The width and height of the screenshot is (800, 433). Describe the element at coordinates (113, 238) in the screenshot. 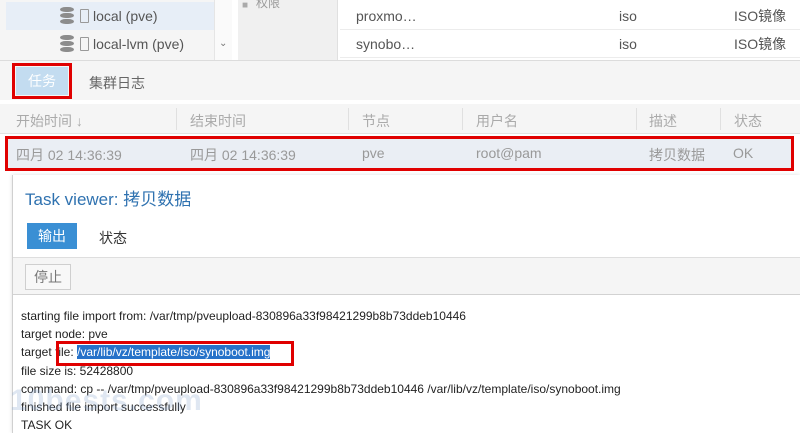

I see `tab-status: 状态` at that location.